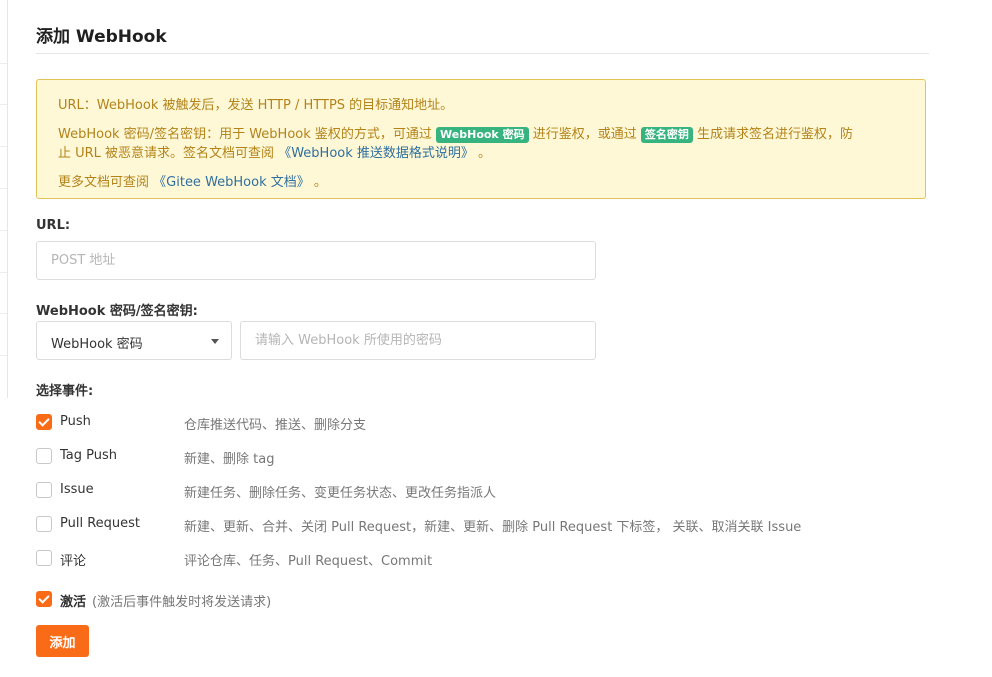 This screenshot has height=677, width=992. I want to click on activate-checkbox, so click(44, 599).